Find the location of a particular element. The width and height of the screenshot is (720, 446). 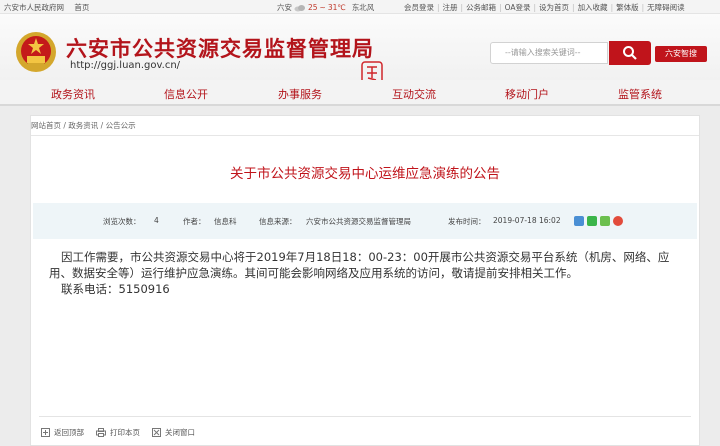

close-window-label: 关闭窗口 is located at coordinates (180, 432).